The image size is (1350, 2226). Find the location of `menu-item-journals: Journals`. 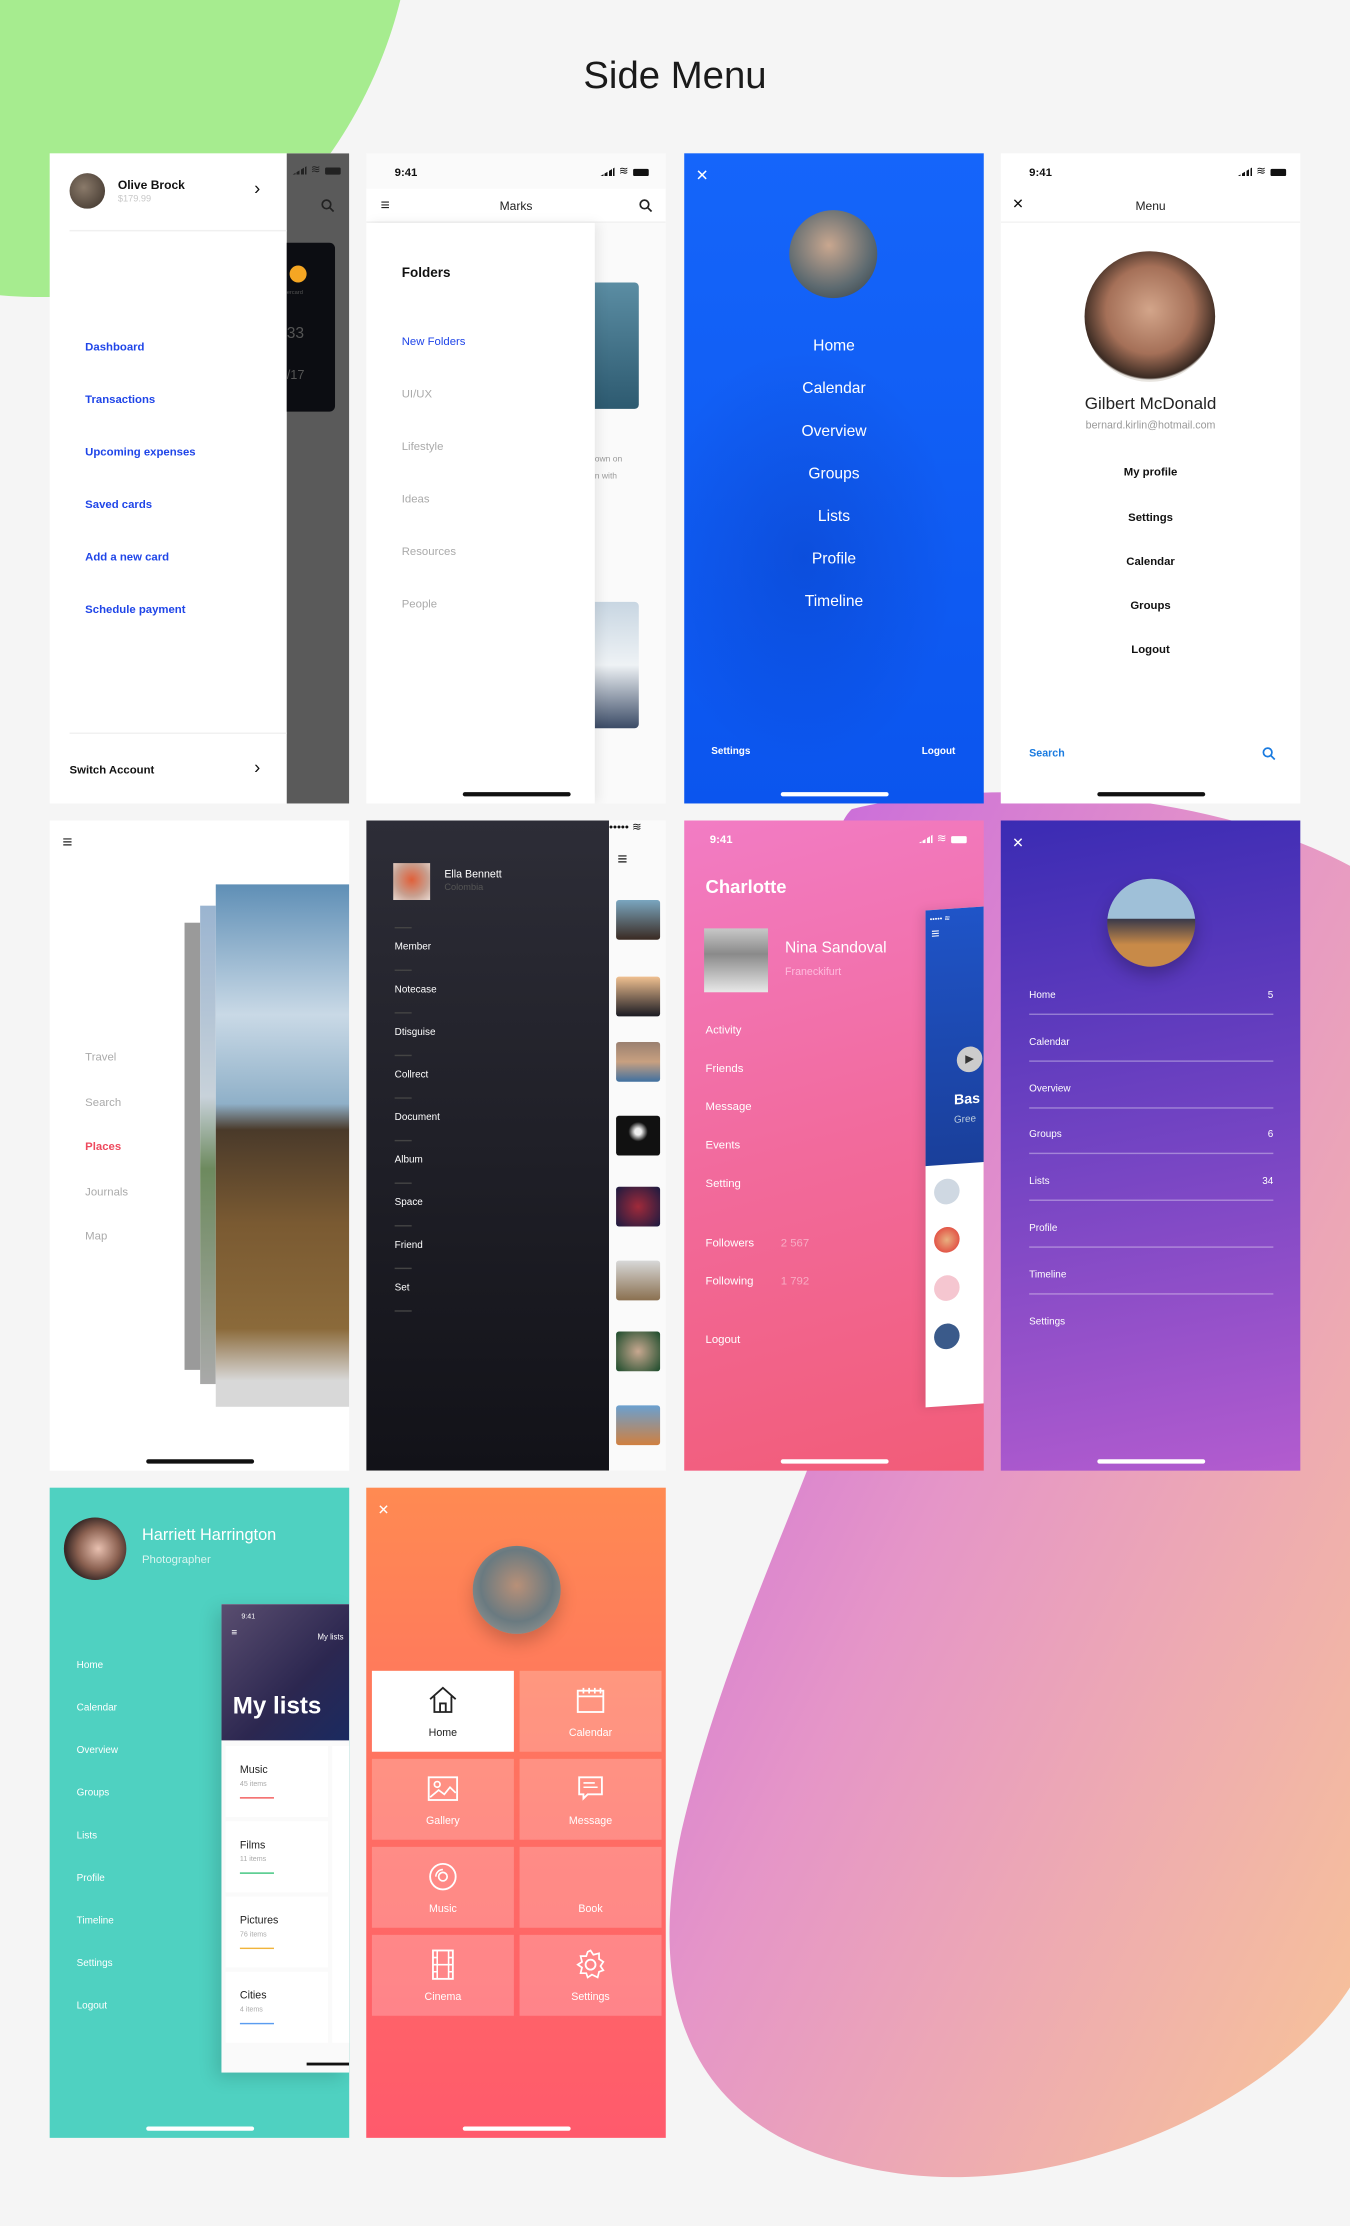

menu-item-journals: Journals is located at coordinates (106, 1191).